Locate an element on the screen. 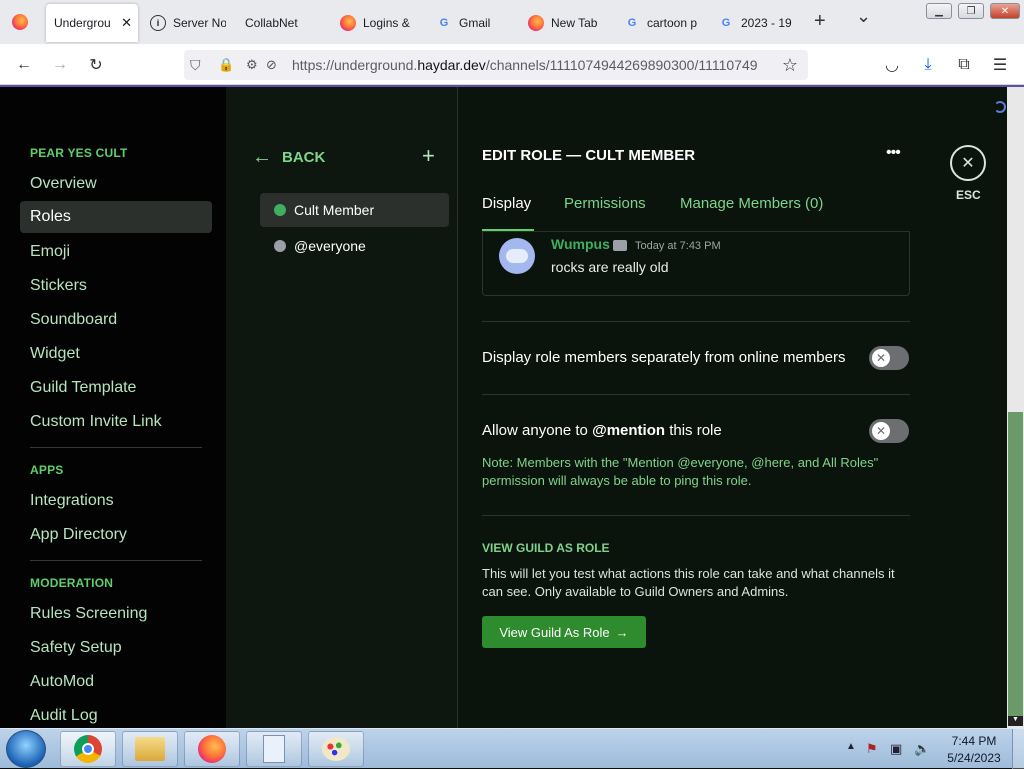 This screenshot has height=769, width=1024. sidebar-item-stickers: Stickers is located at coordinates (116, 286).